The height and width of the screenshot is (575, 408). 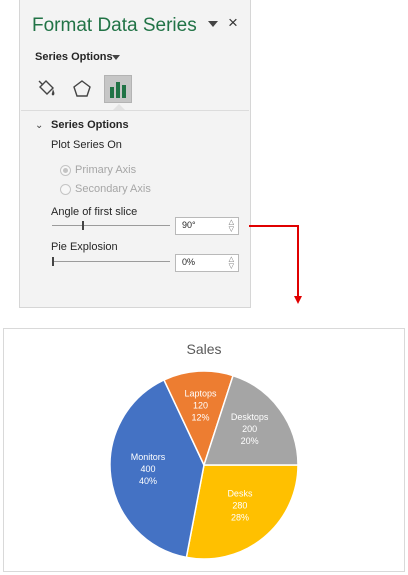 I want to click on chevron-down-icon, so click(x=116, y=57).